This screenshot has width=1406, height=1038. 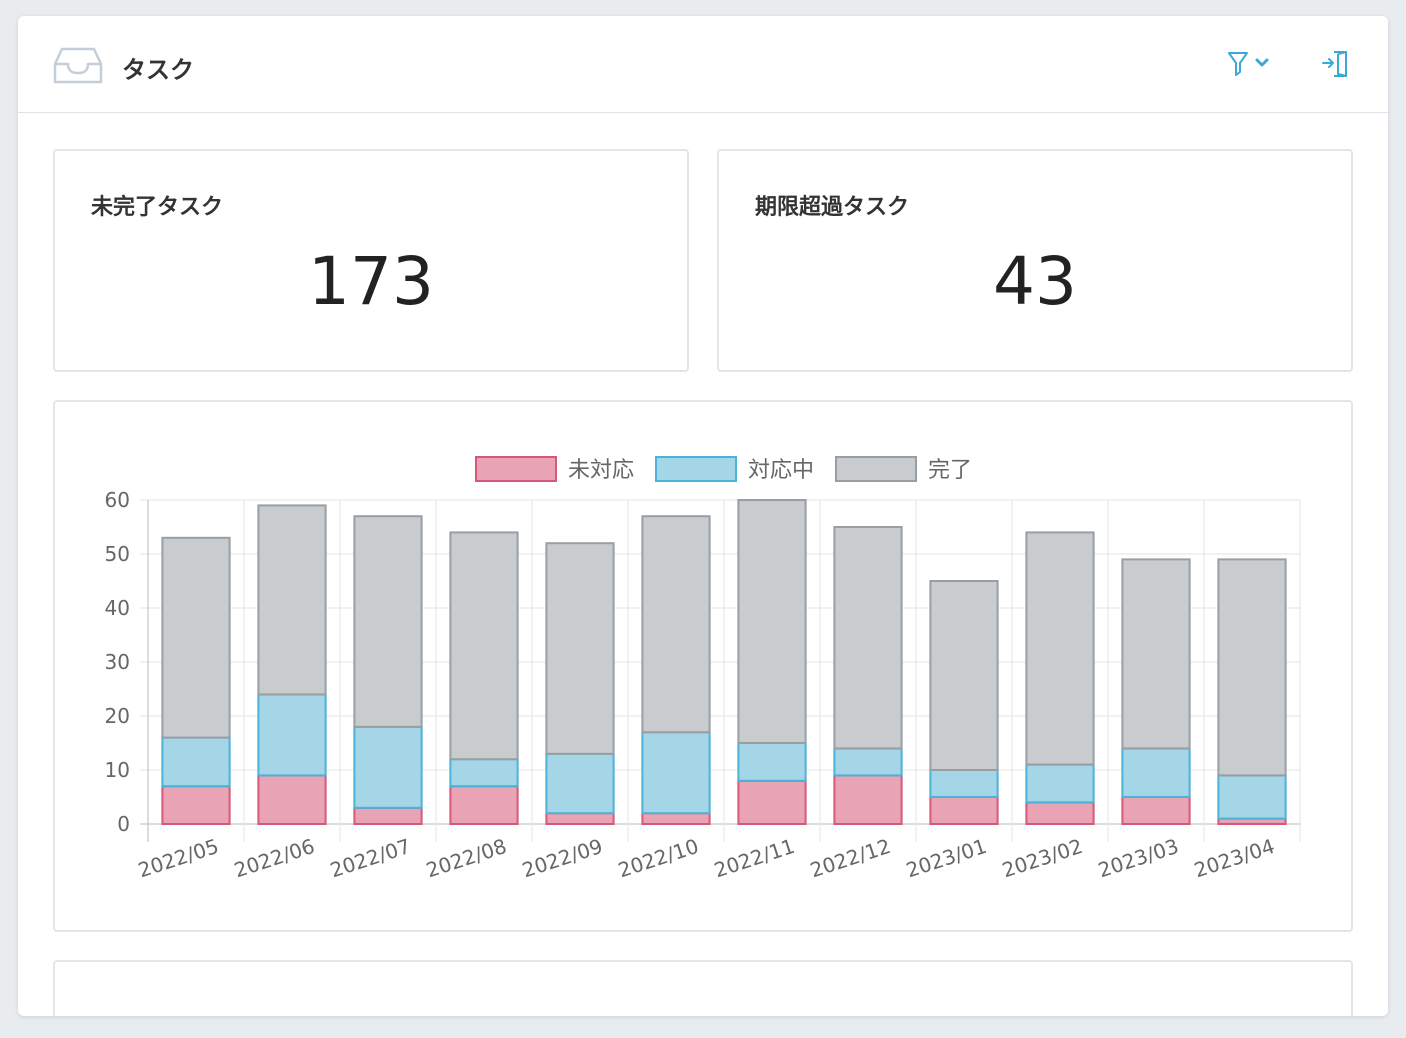 What do you see at coordinates (1262, 62) in the screenshot?
I see `chevron-down-icon` at bounding box center [1262, 62].